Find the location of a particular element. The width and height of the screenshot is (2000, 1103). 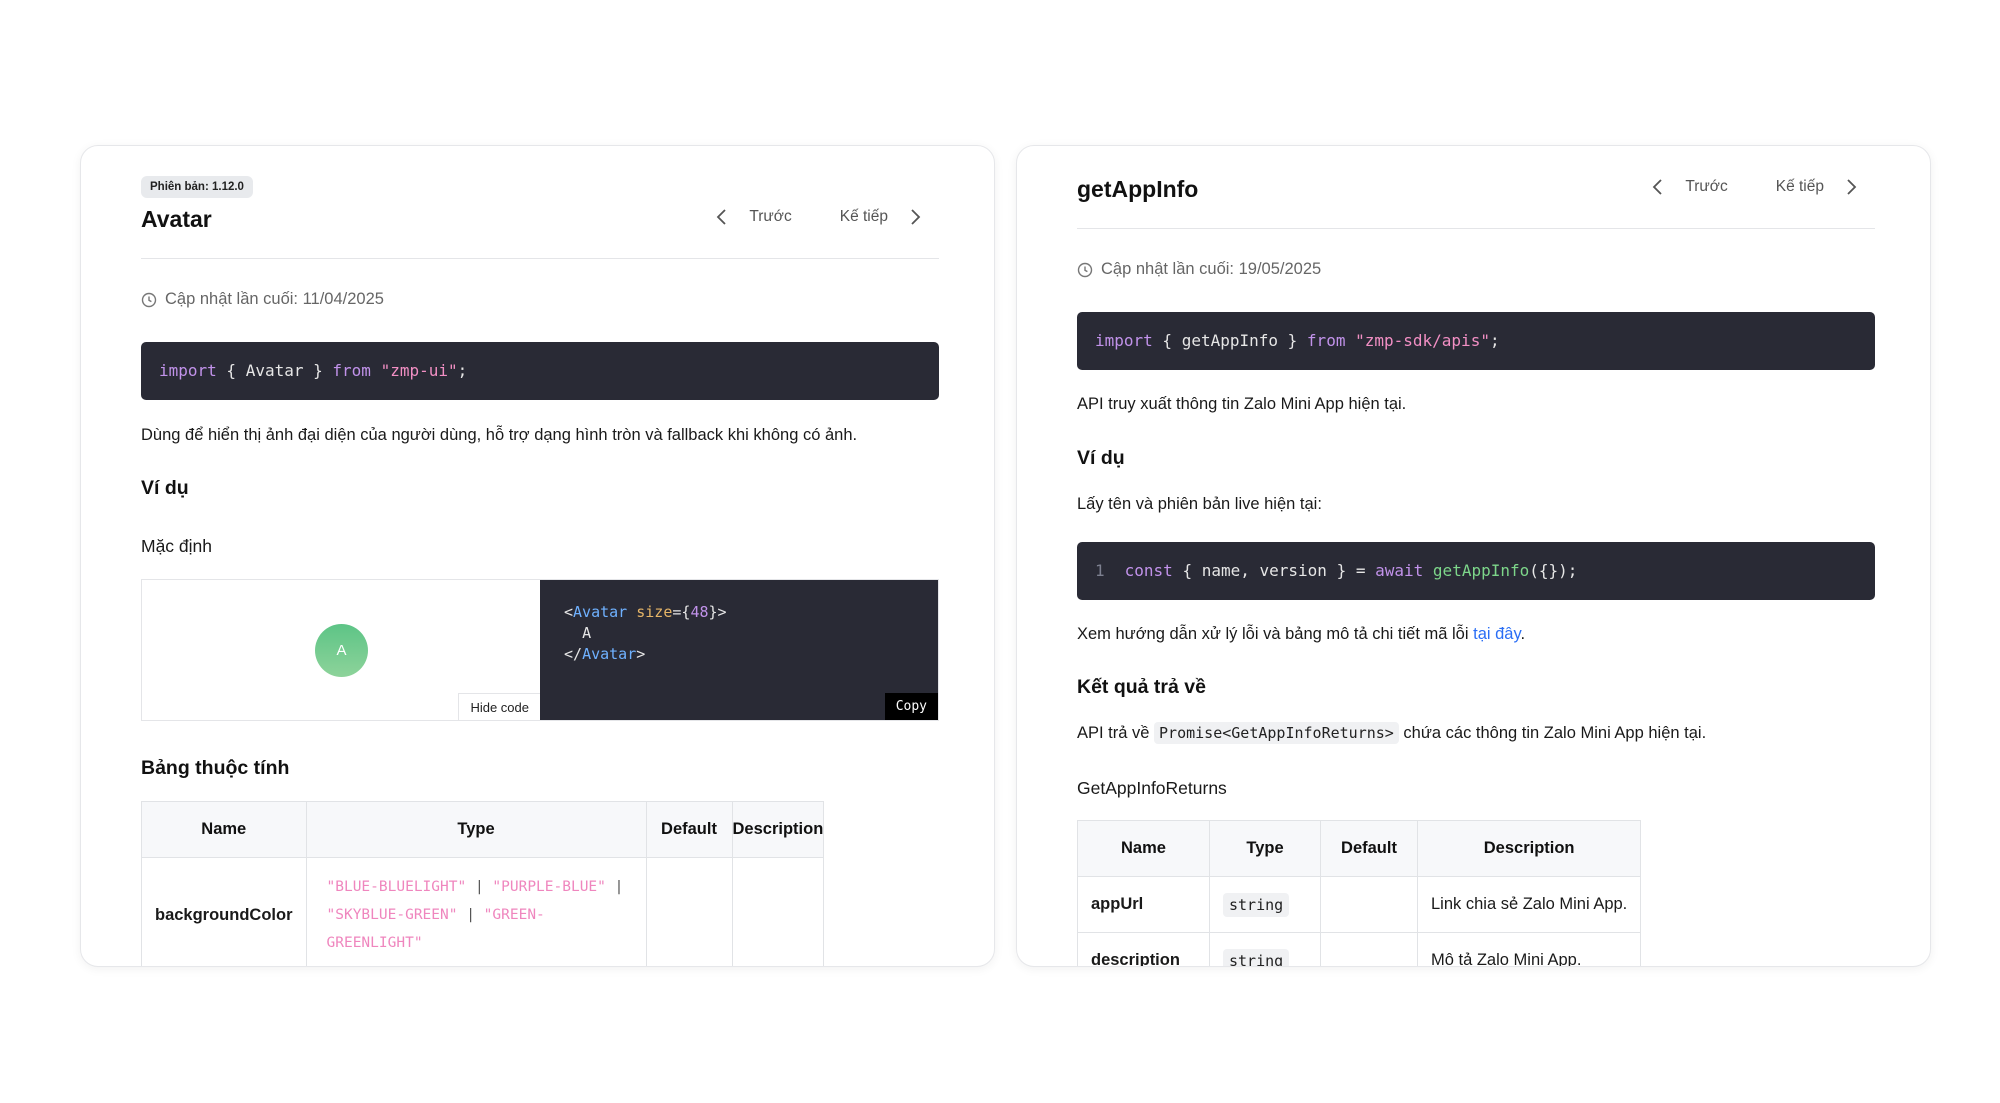

error-doc-link: tại đây is located at coordinates (1496, 634).